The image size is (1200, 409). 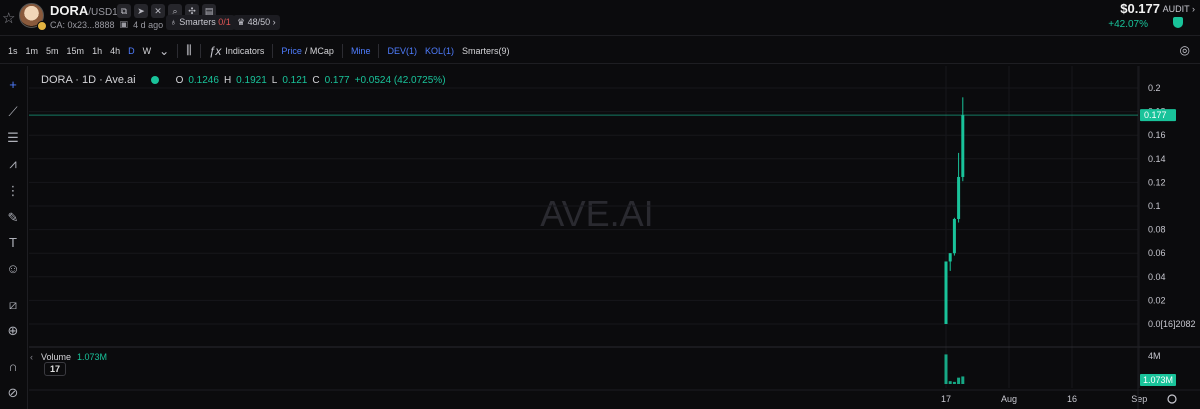 What do you see at coordinates (1154, 356) in the screenshot?
I see `volume-tick-label: 4M` at bounding box center [1154, 356].